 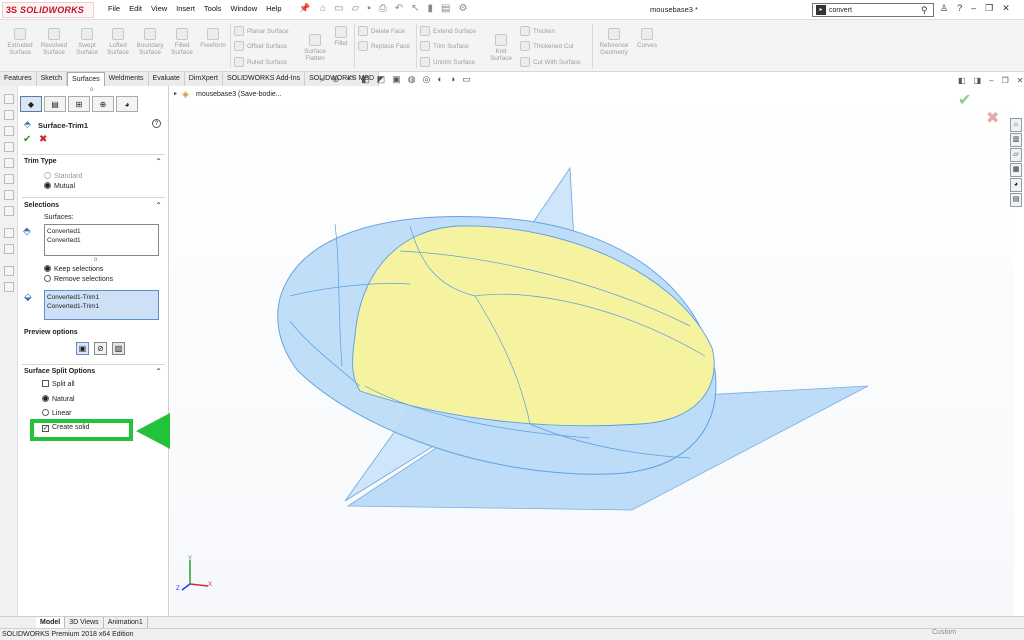 I want to click on undo-icon: ↶, so click(x=399, y=8).